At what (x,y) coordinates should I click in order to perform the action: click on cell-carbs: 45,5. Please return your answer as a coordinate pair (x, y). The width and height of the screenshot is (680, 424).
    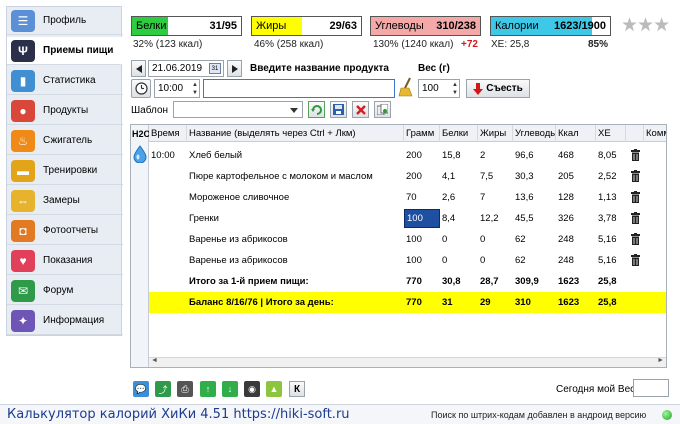
    Looking at the image, I should click on (524, 218).